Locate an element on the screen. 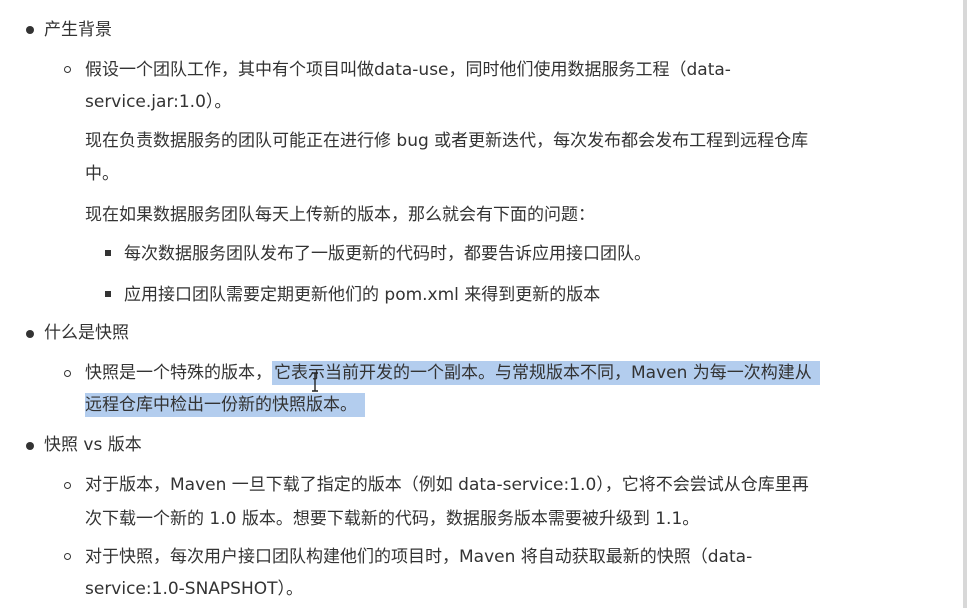 Image resolution: width=967 pixels, height=608 pixels. paragraph-line: service:1.0-SNAPSHOT）。 is located at coordinates (194, 589).